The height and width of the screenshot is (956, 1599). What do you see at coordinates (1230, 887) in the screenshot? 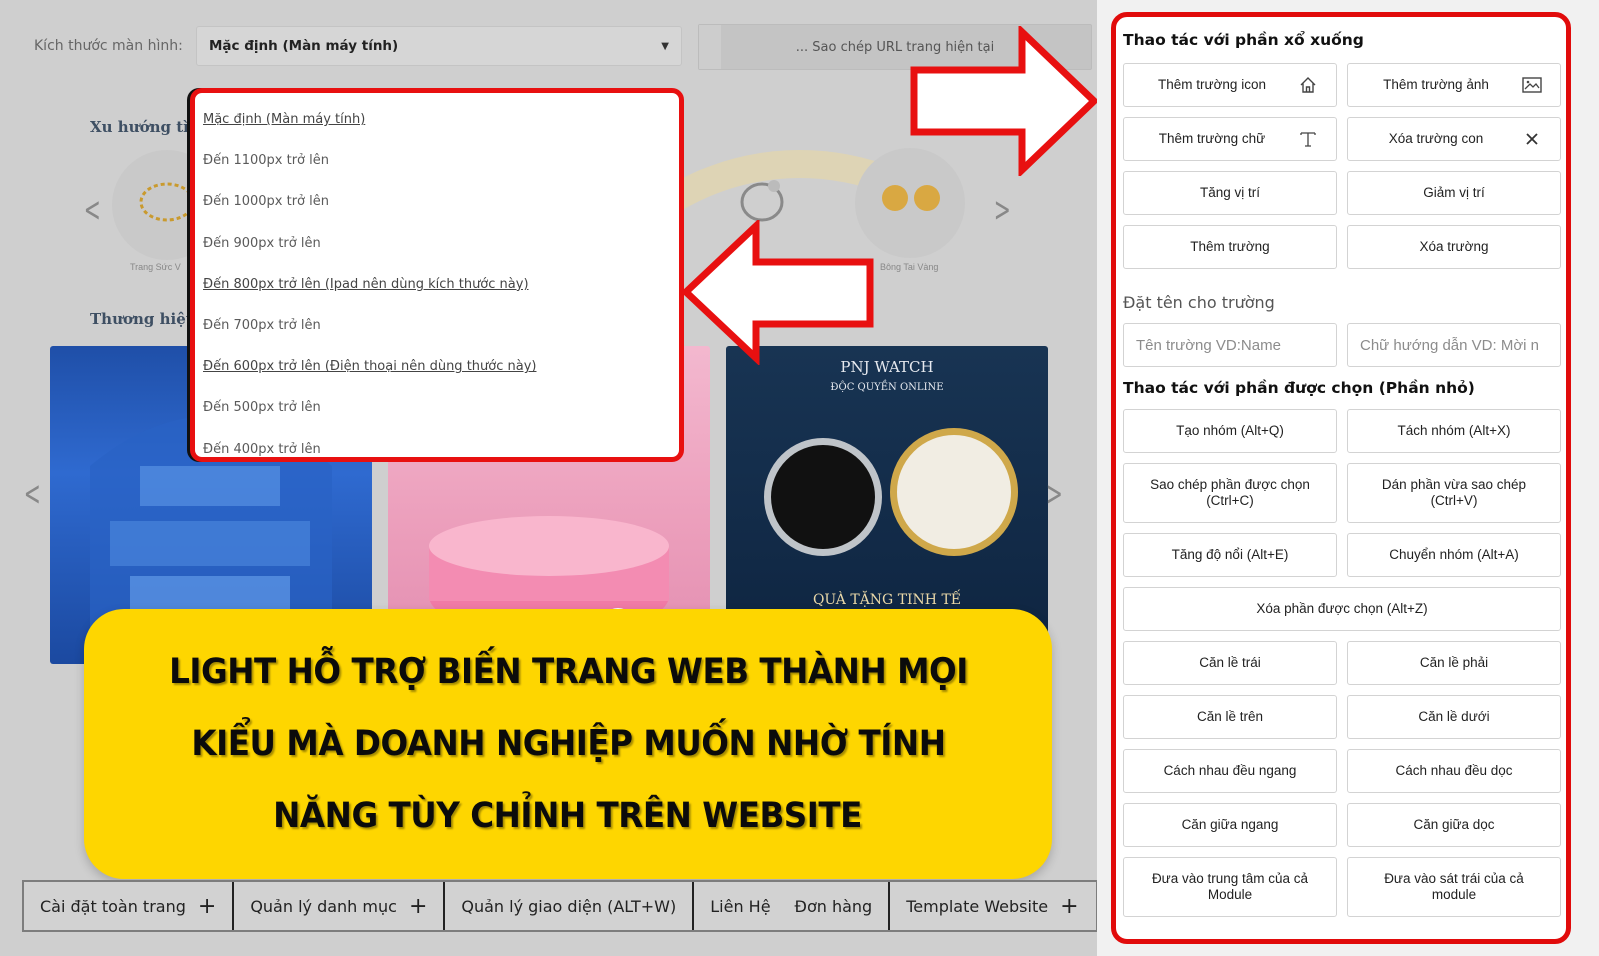
I see `center-in-module-button: Đưa vào trung tâm của cả Module` at bounding box center [1230, 887].